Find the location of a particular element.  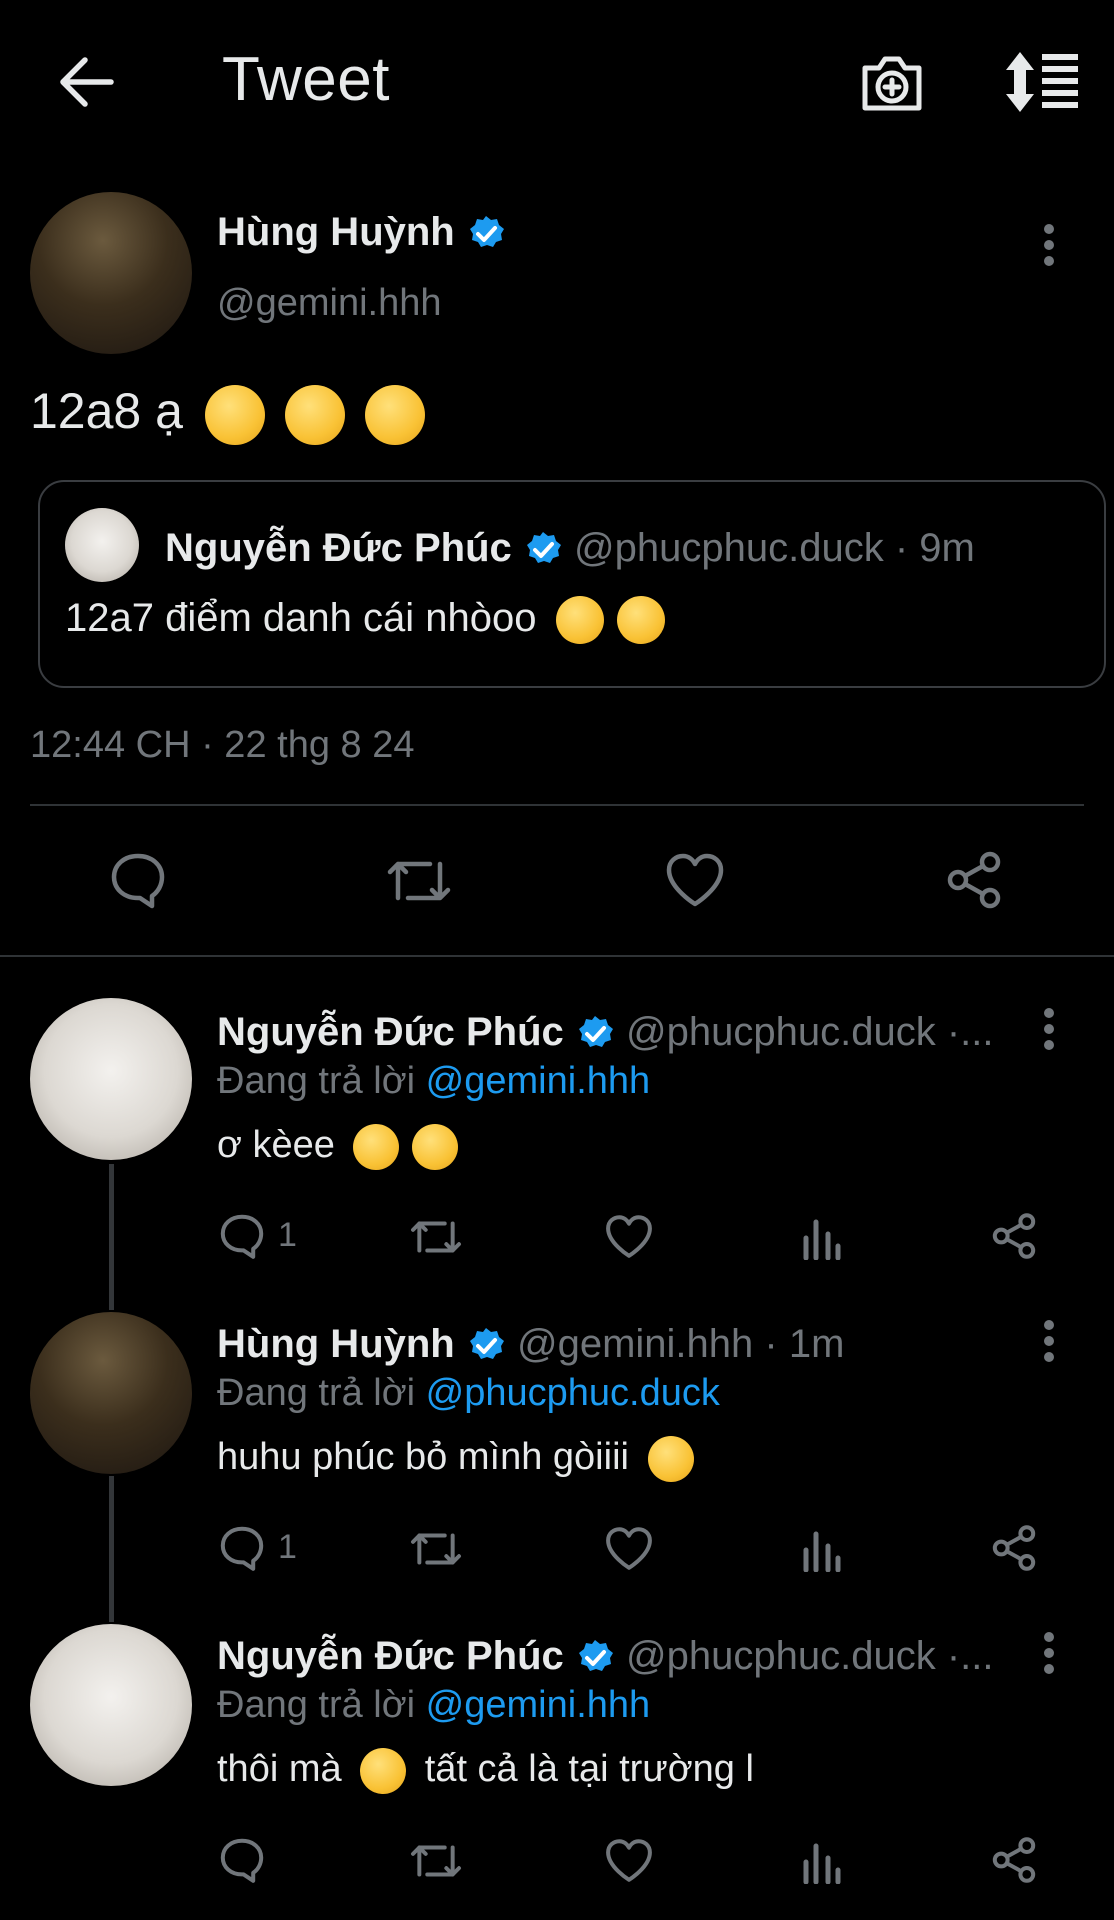

mention-link: @phucphuc.duck is located at coordinates (573, 1393).